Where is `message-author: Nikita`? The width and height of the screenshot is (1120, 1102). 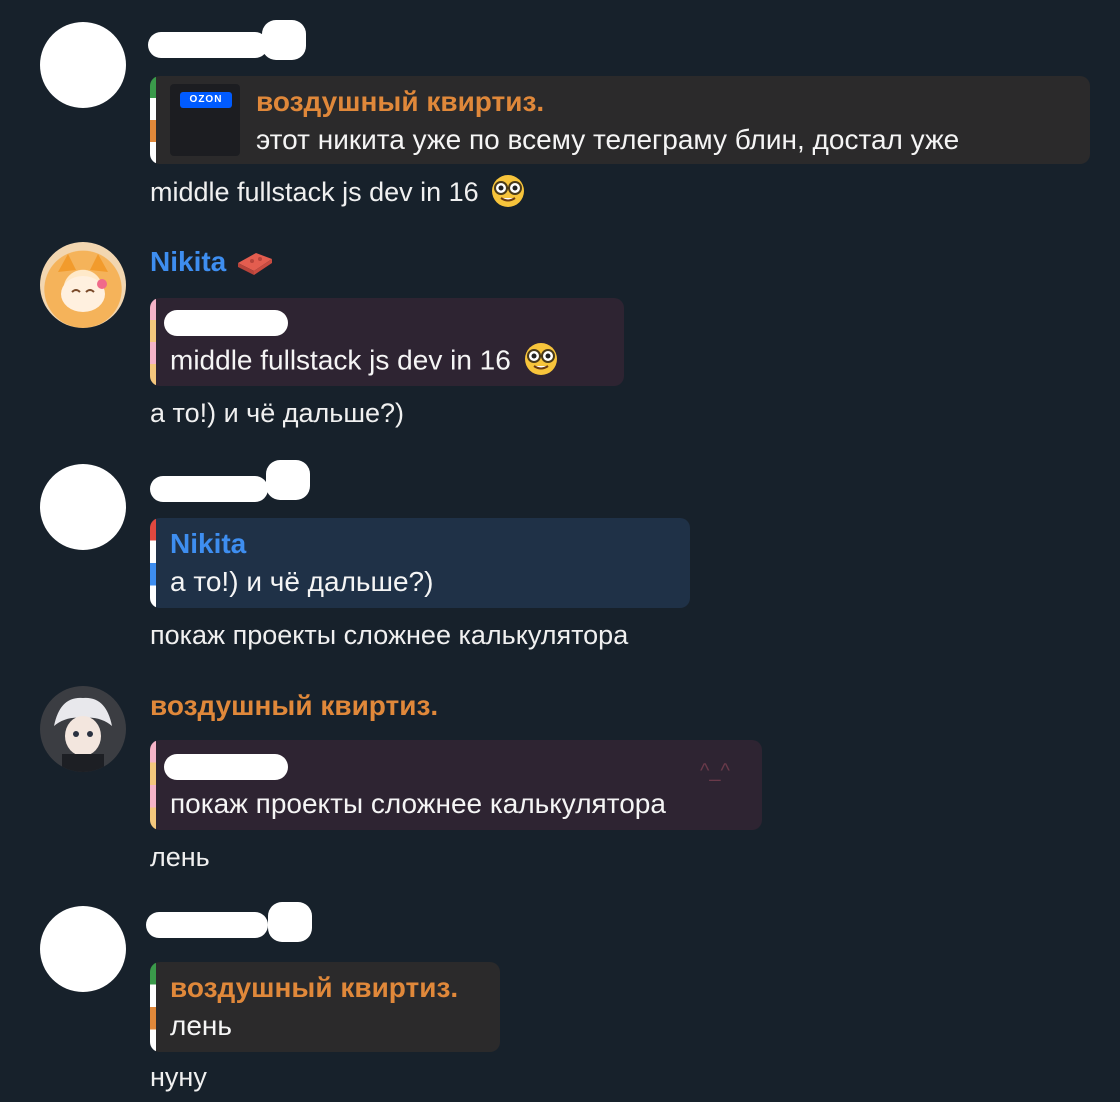 message-author: Nikita is located at coordinates (212, 262).